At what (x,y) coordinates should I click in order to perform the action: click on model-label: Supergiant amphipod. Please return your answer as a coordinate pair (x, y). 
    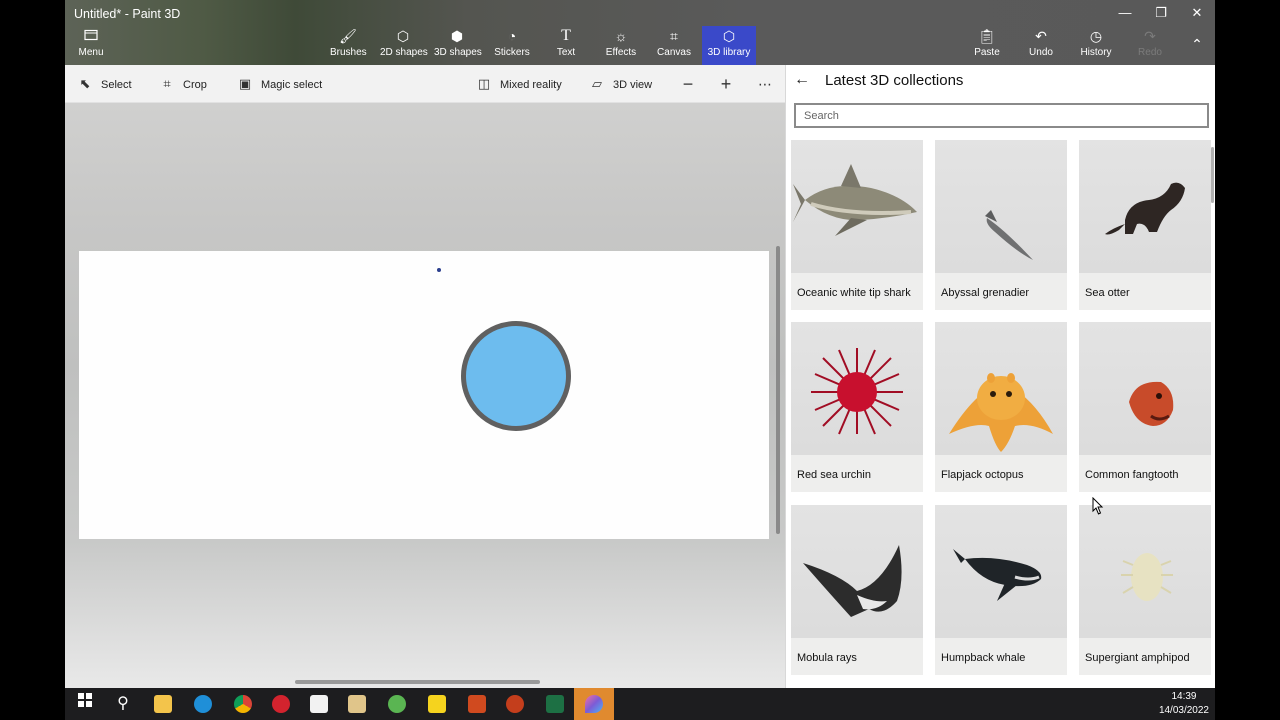
    Looking at the image, I should click on (1137, 658).